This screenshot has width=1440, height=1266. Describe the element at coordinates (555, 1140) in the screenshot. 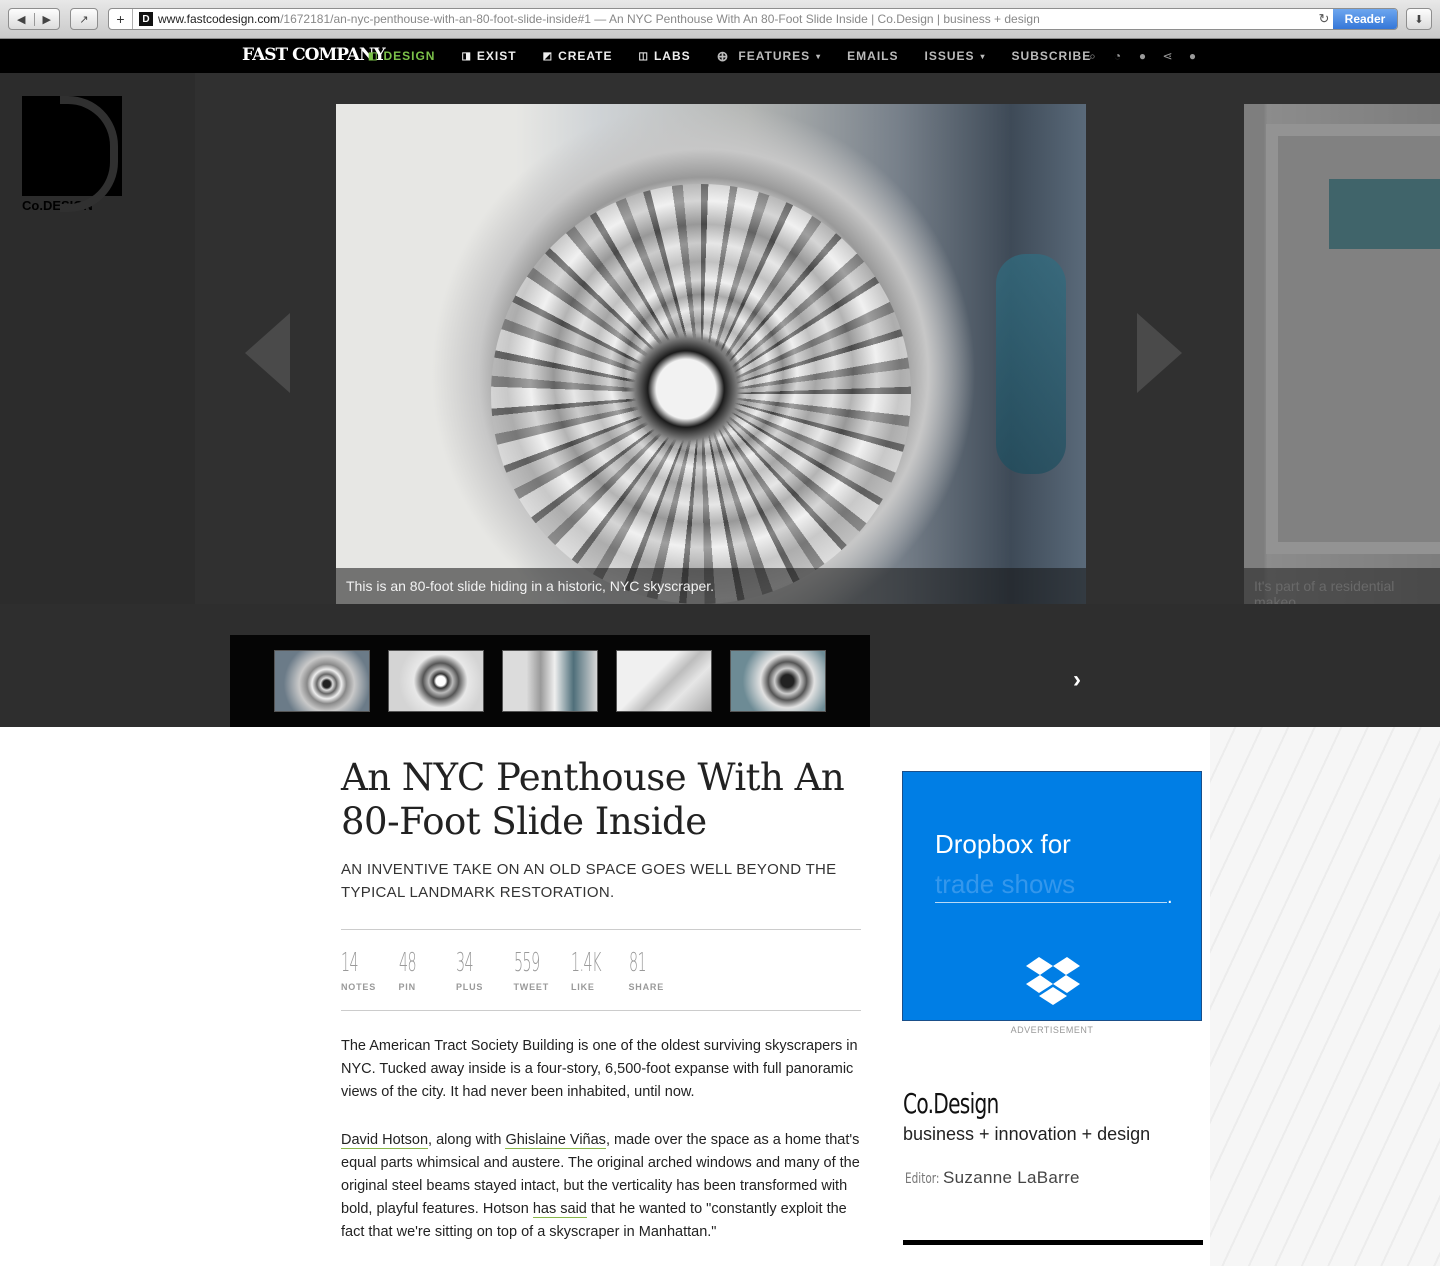

I see `link-ghislaine-vinas: Ghislaine Viñas` at that location.